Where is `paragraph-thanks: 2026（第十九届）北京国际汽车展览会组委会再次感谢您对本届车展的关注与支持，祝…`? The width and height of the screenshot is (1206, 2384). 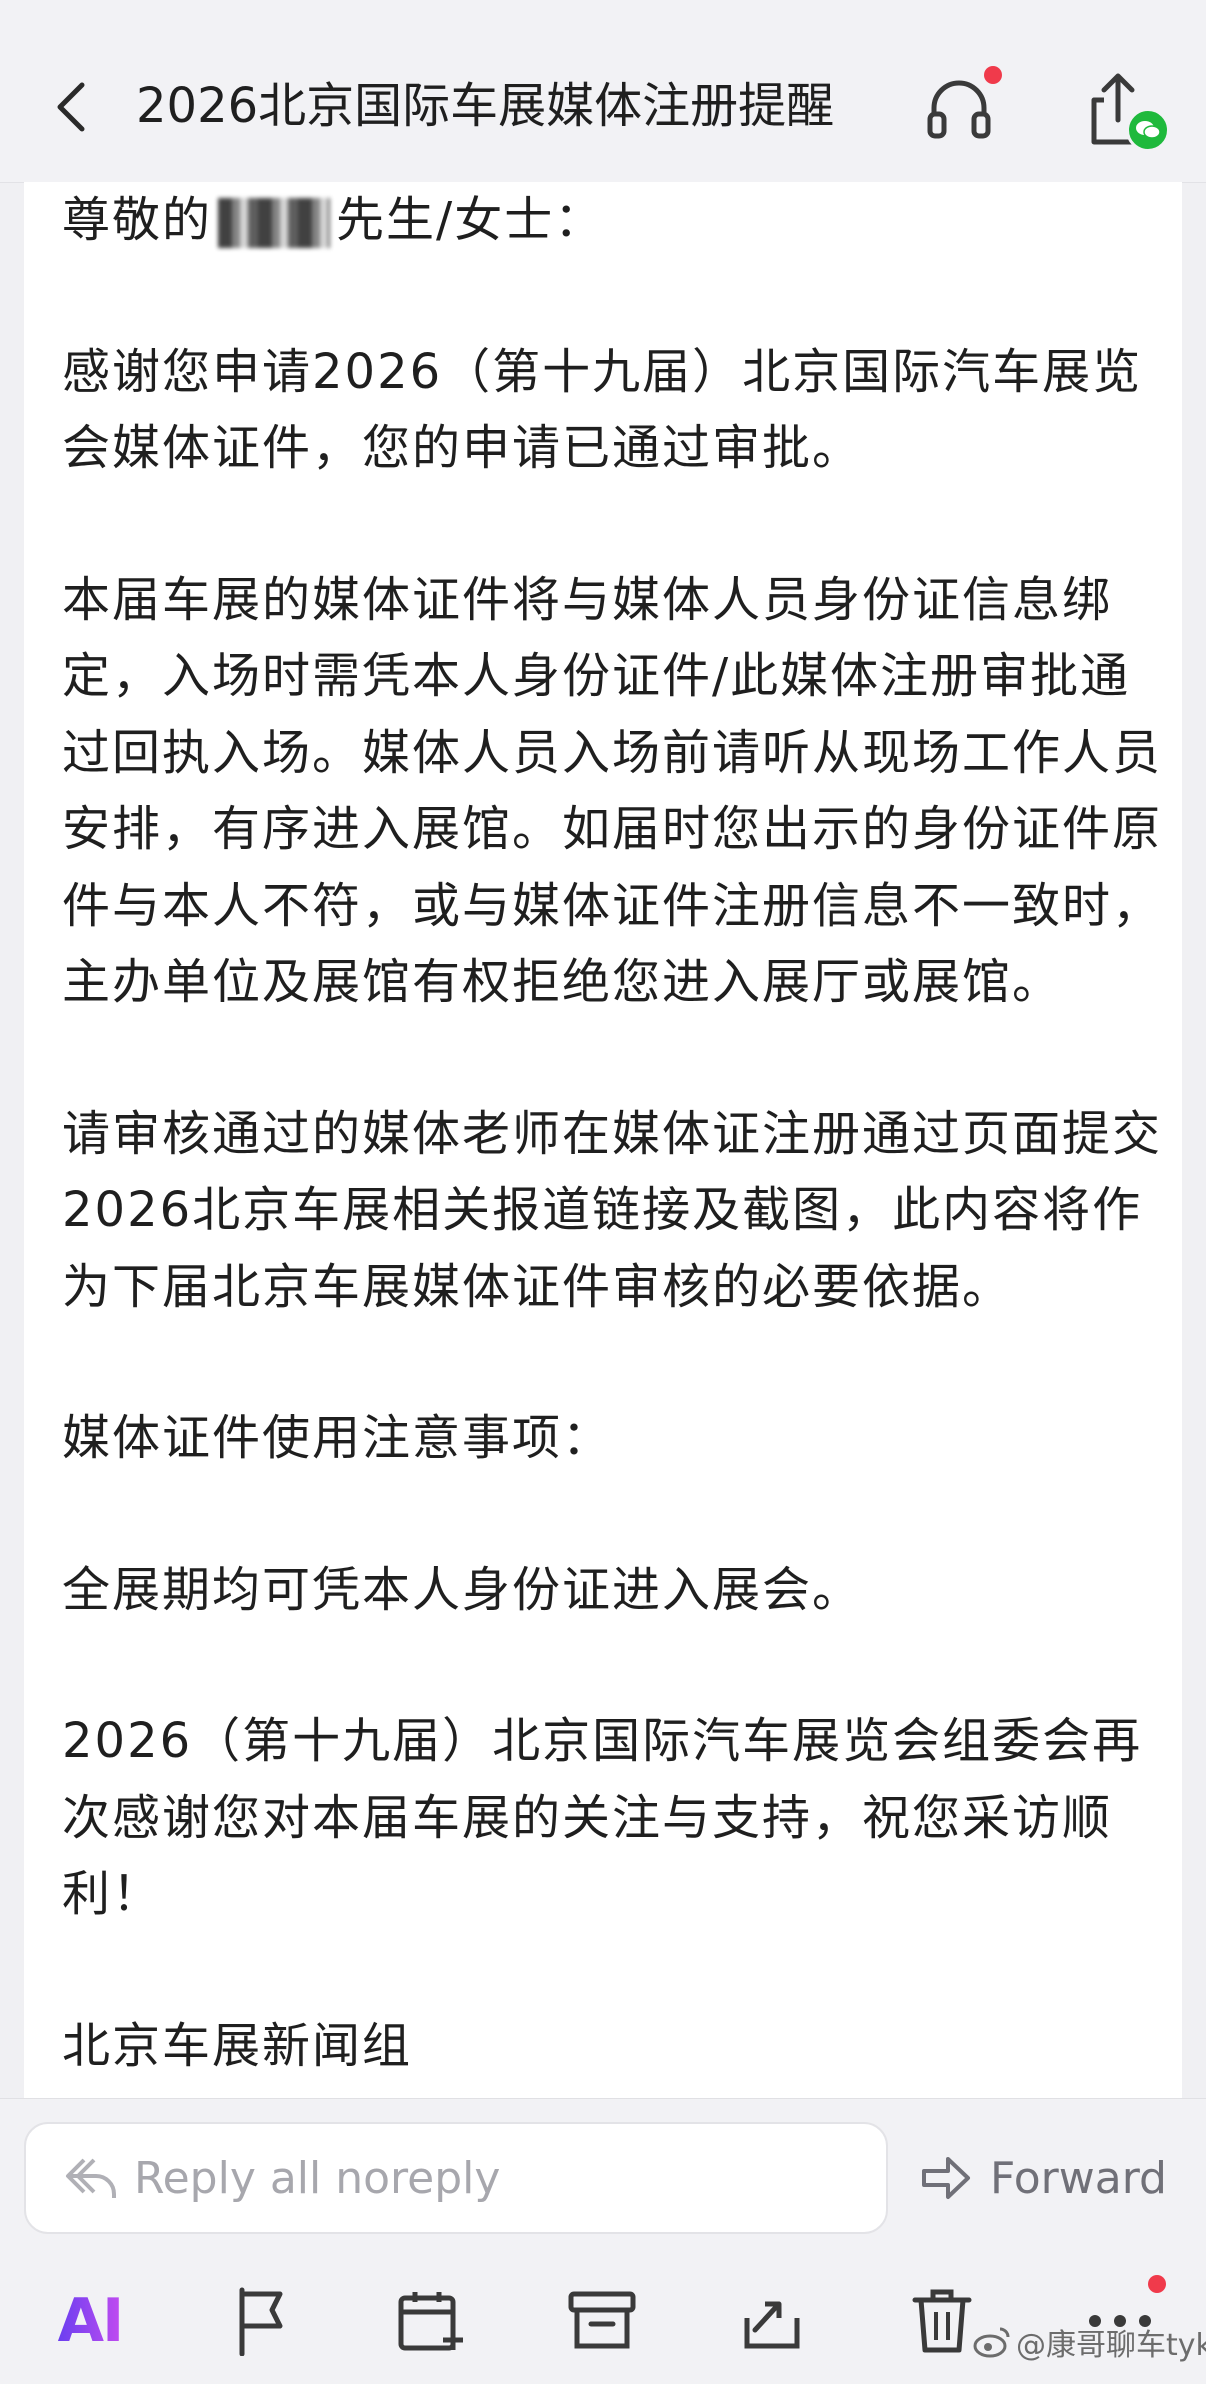
paragraph-thanks: 2026（第十九届）北京国际汽车展览会组委会再次感谢您对本届车展的关注与支持，祝… is located at coordinates (602, 1817).